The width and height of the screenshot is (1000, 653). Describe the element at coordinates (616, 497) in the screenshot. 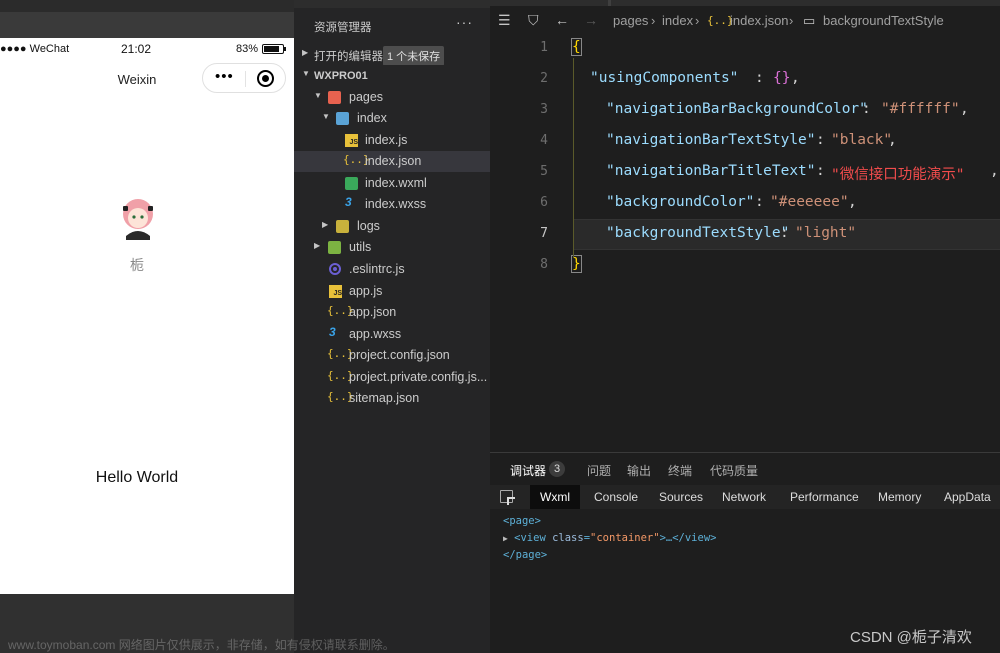

I see `tab-console: Console` at that location.